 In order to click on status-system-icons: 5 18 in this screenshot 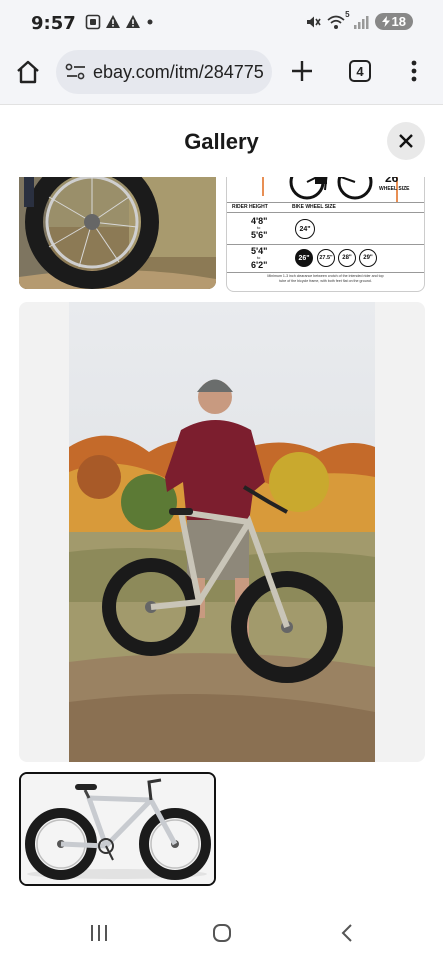, I will do `click(359, 20)`.